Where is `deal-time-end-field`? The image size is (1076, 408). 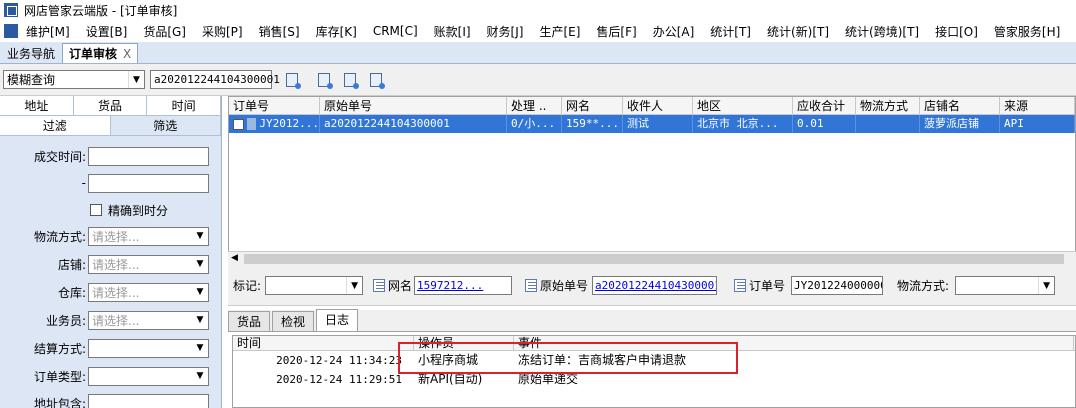
deal-time-end-field is located at coordinates (148, 183).